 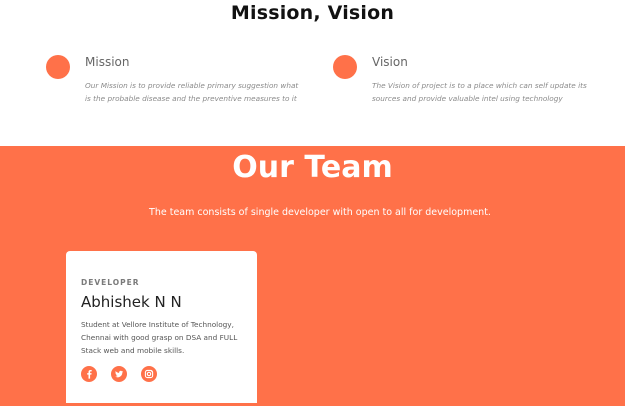 I want to click on mission-circle-icon, so click(x=58, y=67).